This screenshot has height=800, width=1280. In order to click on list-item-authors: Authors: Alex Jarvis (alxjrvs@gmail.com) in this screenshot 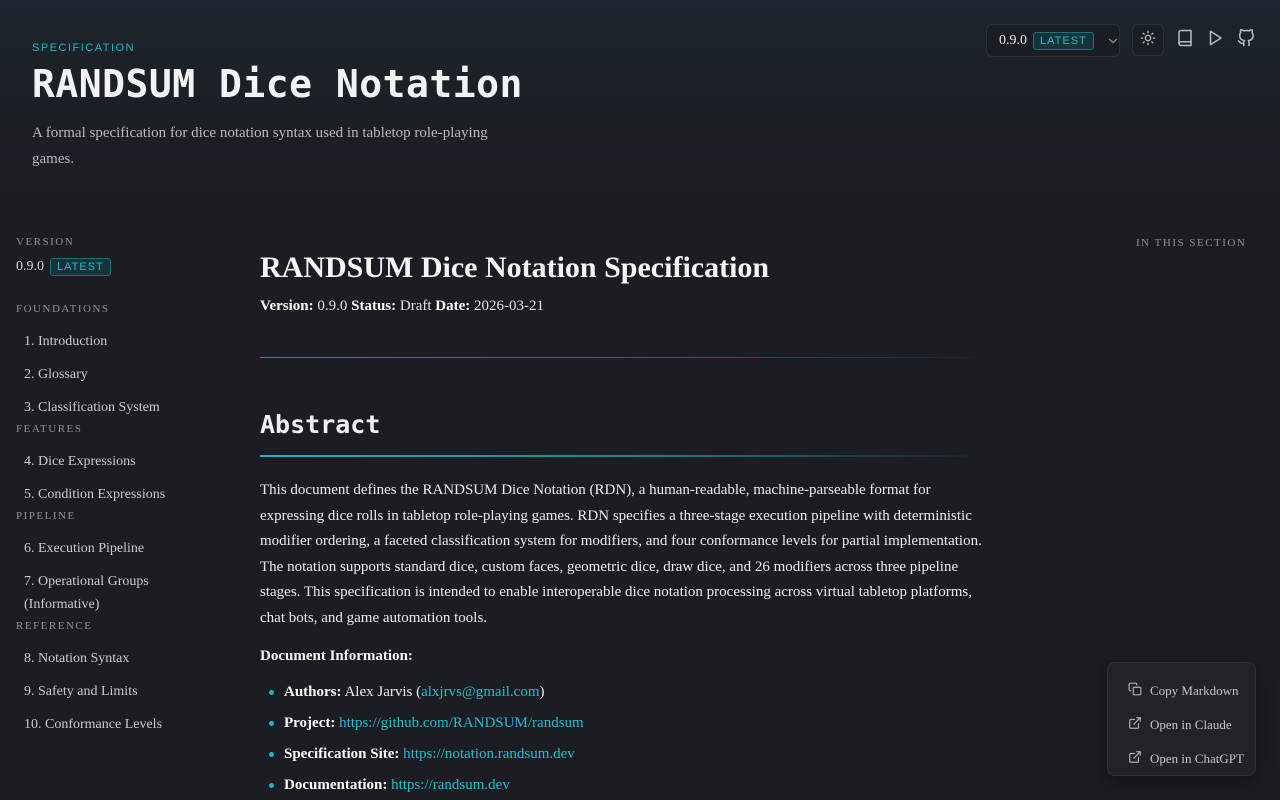, I will do `click(622, 692)`.